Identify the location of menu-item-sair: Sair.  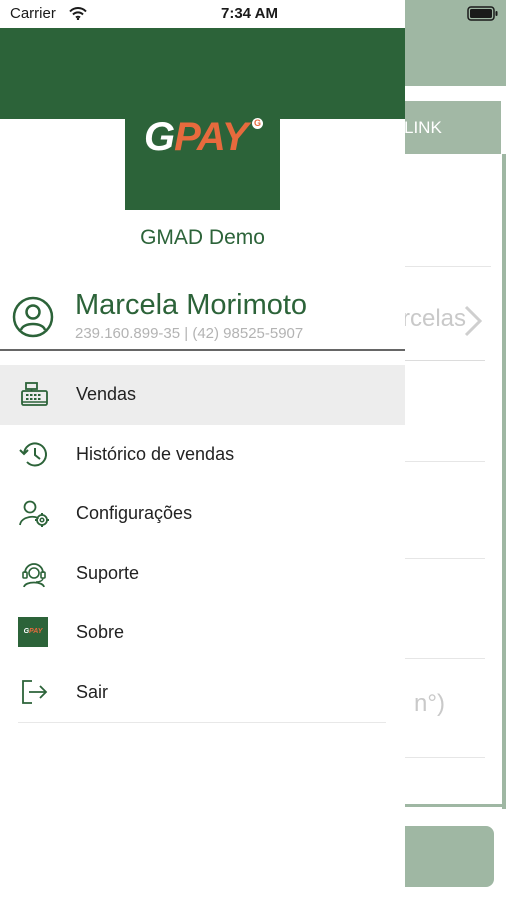
(202, 693).